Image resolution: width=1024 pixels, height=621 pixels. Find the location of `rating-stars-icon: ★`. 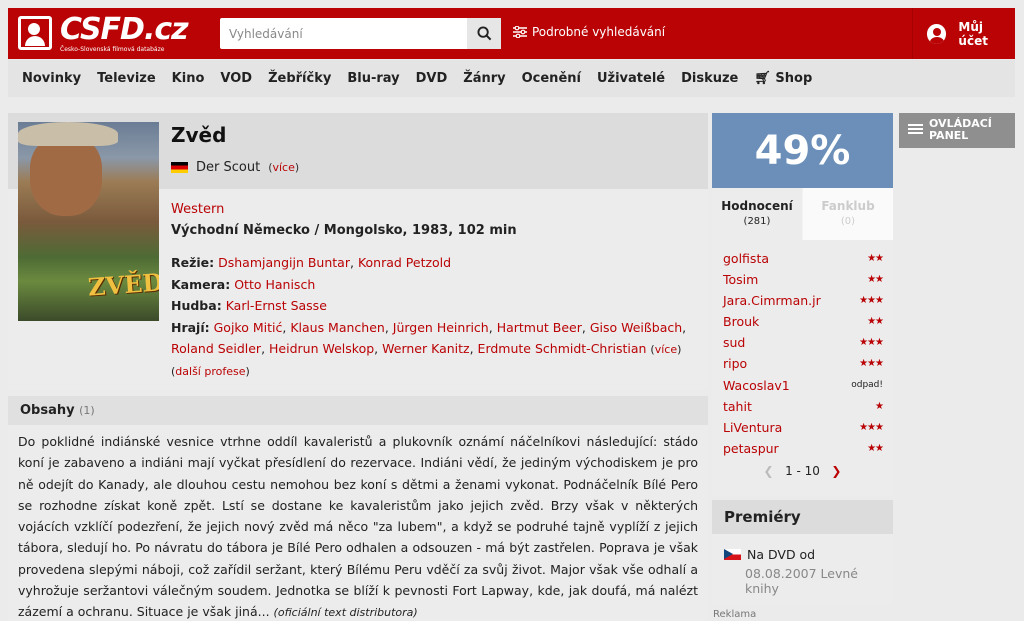

rating-stars-icon: ★ is located at coordinates (879, 406).